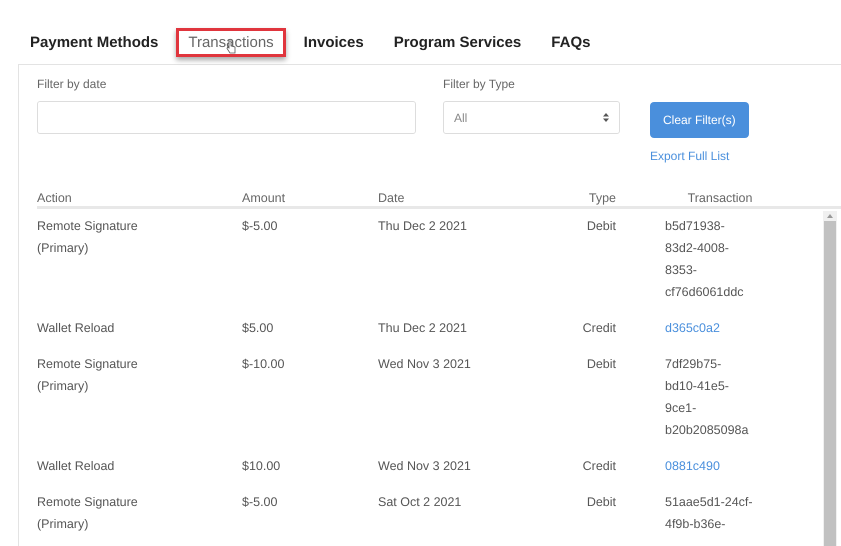 Image resolution: width=841 pixels, height=546 pixels. Describe the element at coordinates (705, 259) in the screenshot. I see `table-cell-text: b5d71938- 83d2-4008- 8353- cf76d6061ddc` at that location.